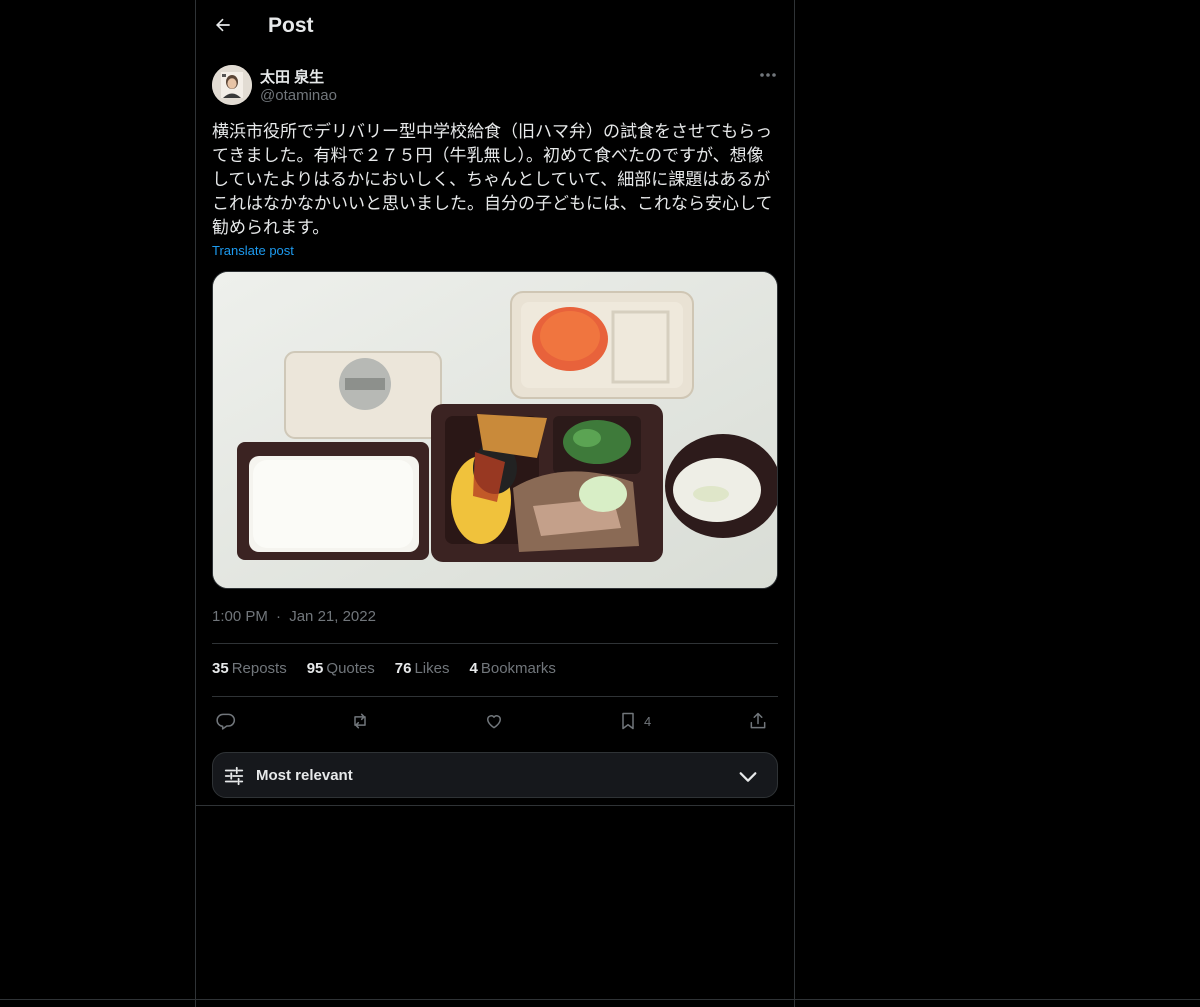 The height and width of the screenshot is (1007, 1200). What do you see at coordinates (315, 668) in the screenshot?
I see `quotes-count: 95` at bounding box center [315, 668].